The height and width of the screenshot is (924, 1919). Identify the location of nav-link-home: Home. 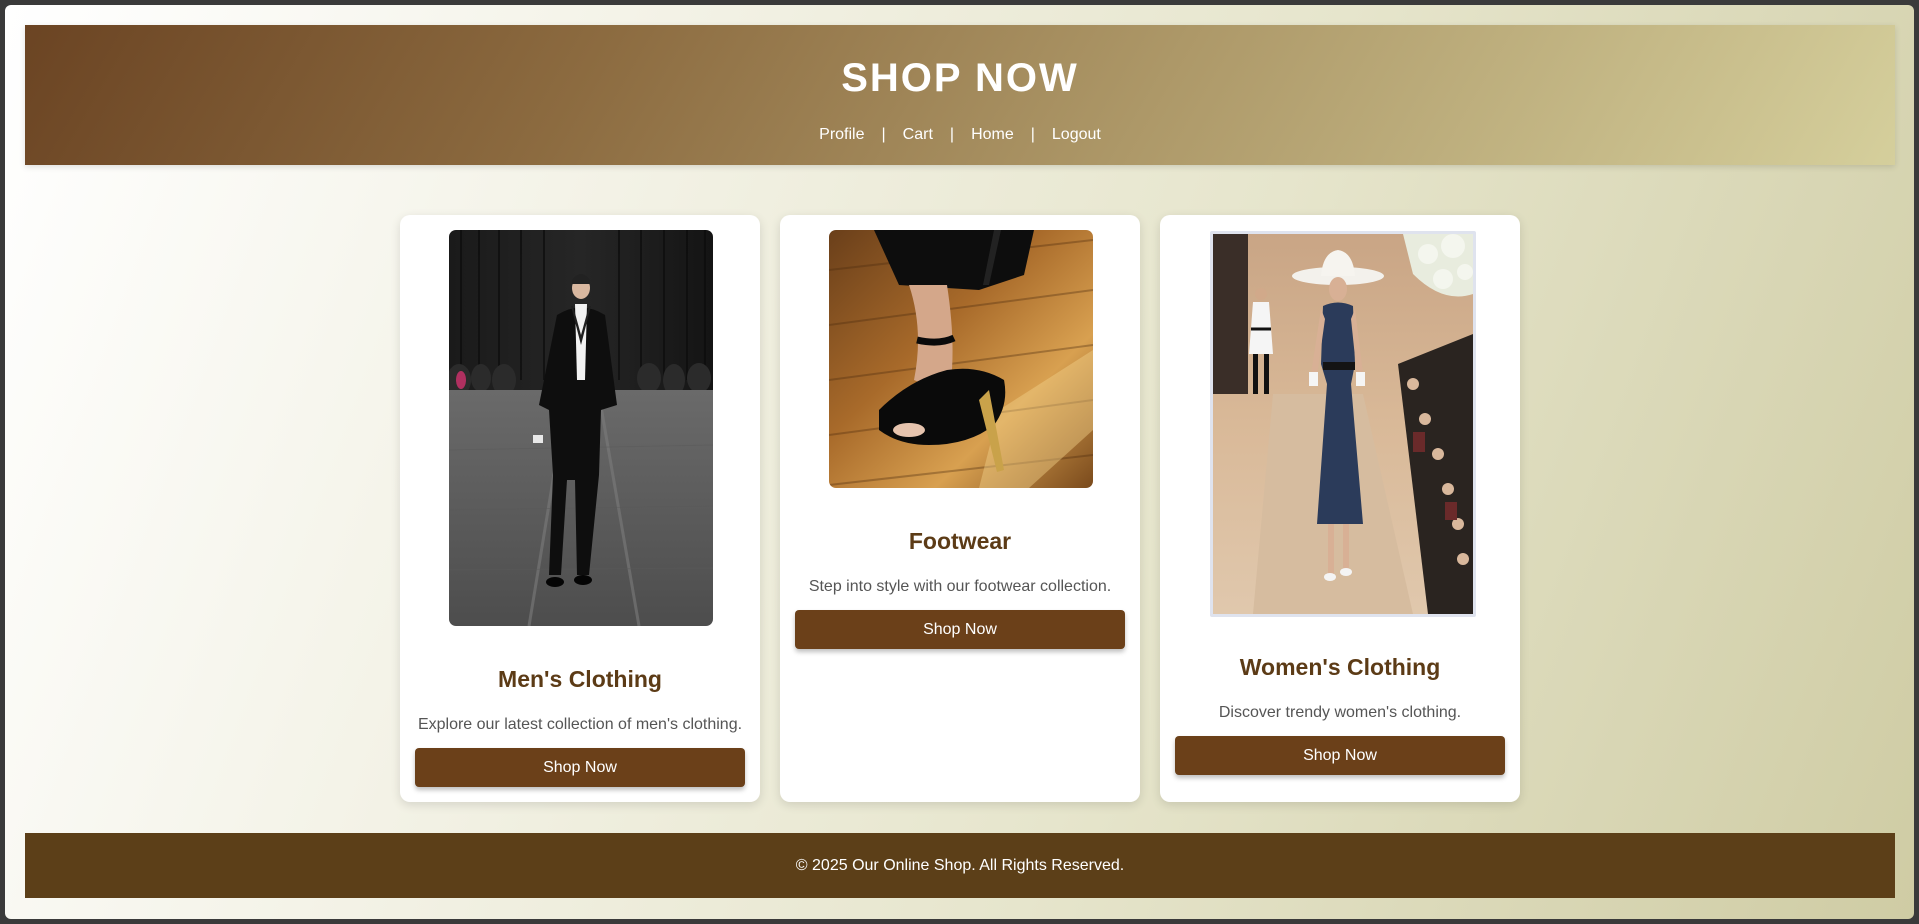
(992, 135).